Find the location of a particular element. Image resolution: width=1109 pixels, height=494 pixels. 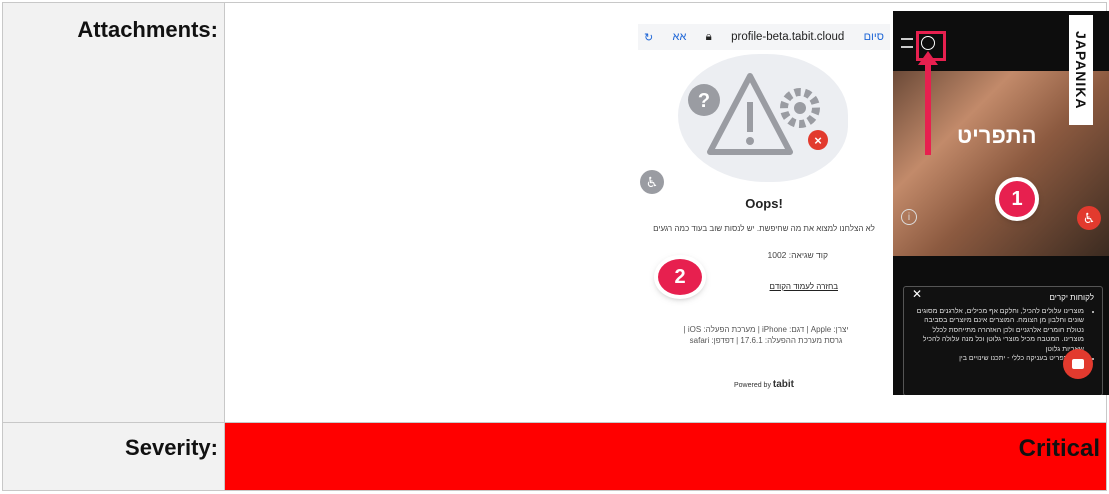

browser-font-size: אא is located at coordinates (679, 37).